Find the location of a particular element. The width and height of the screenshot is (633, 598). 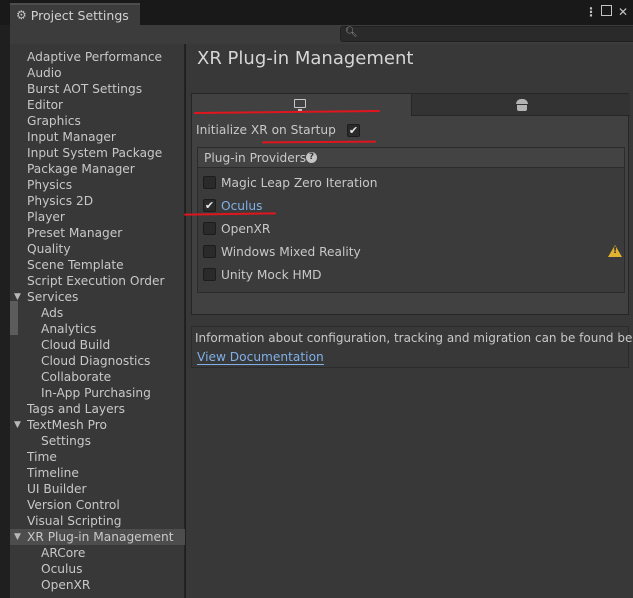

initialize-xr-checkbox: ✔ is located at coordinates (353, 130).